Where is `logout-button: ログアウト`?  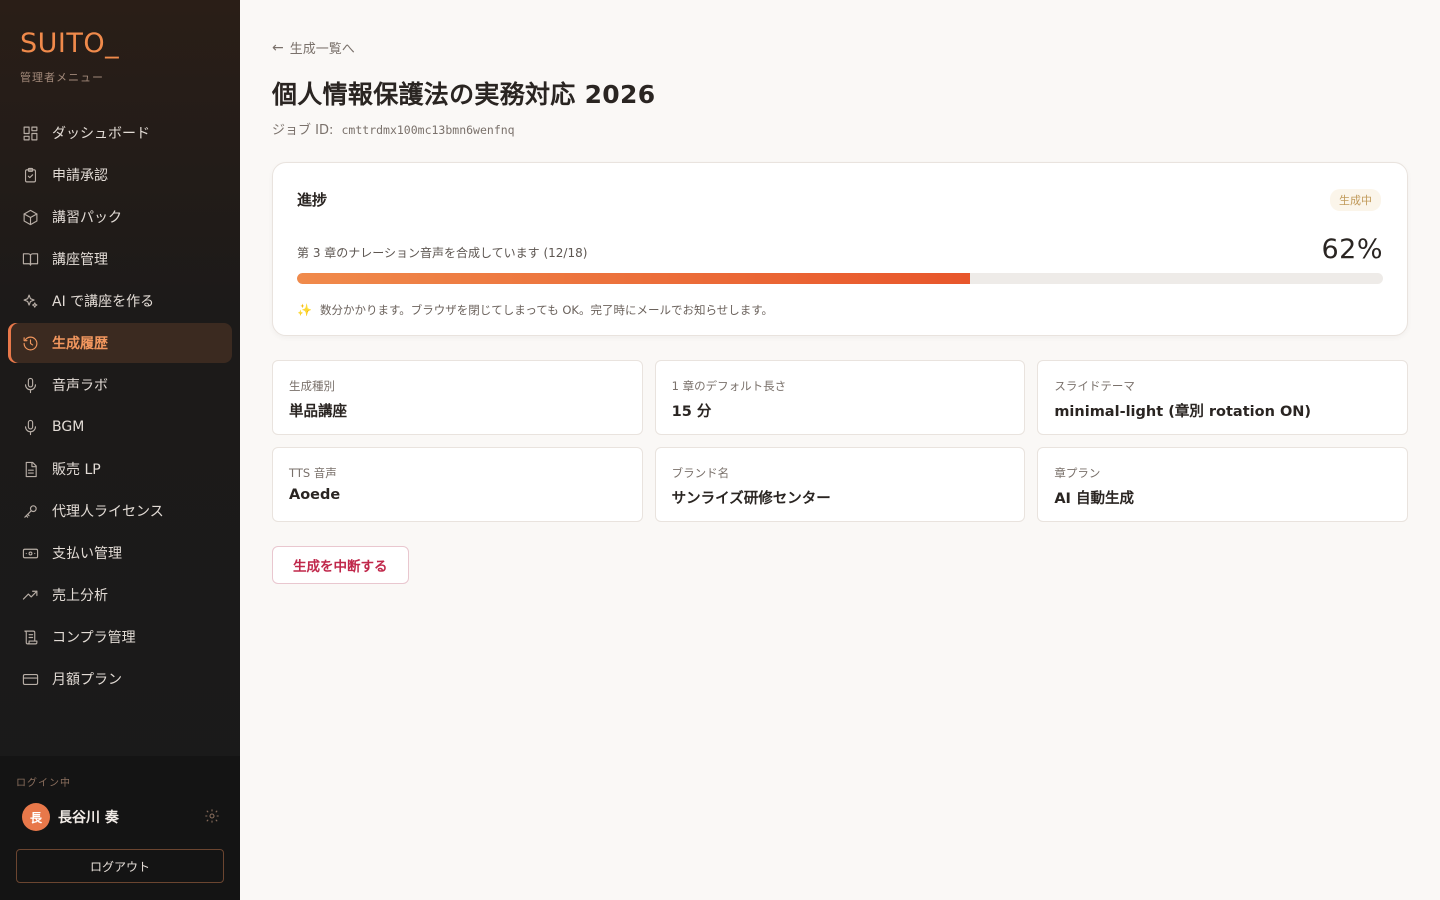 logout-button: ログアウト is located at coordinates (120, 866).